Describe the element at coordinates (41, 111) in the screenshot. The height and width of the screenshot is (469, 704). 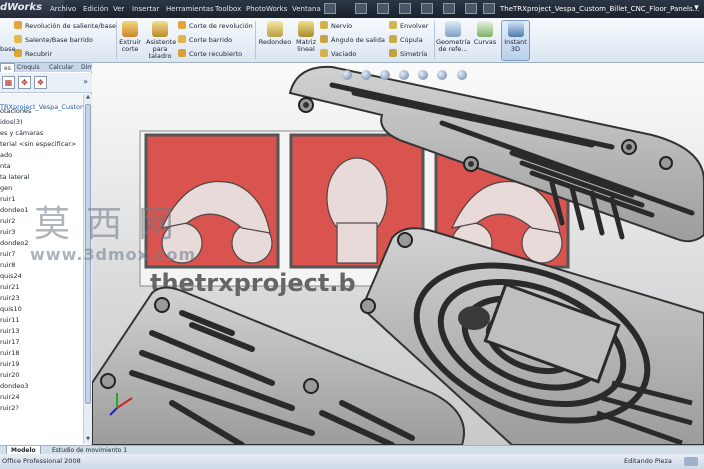
I see `tree-item: otaciones` at that location.